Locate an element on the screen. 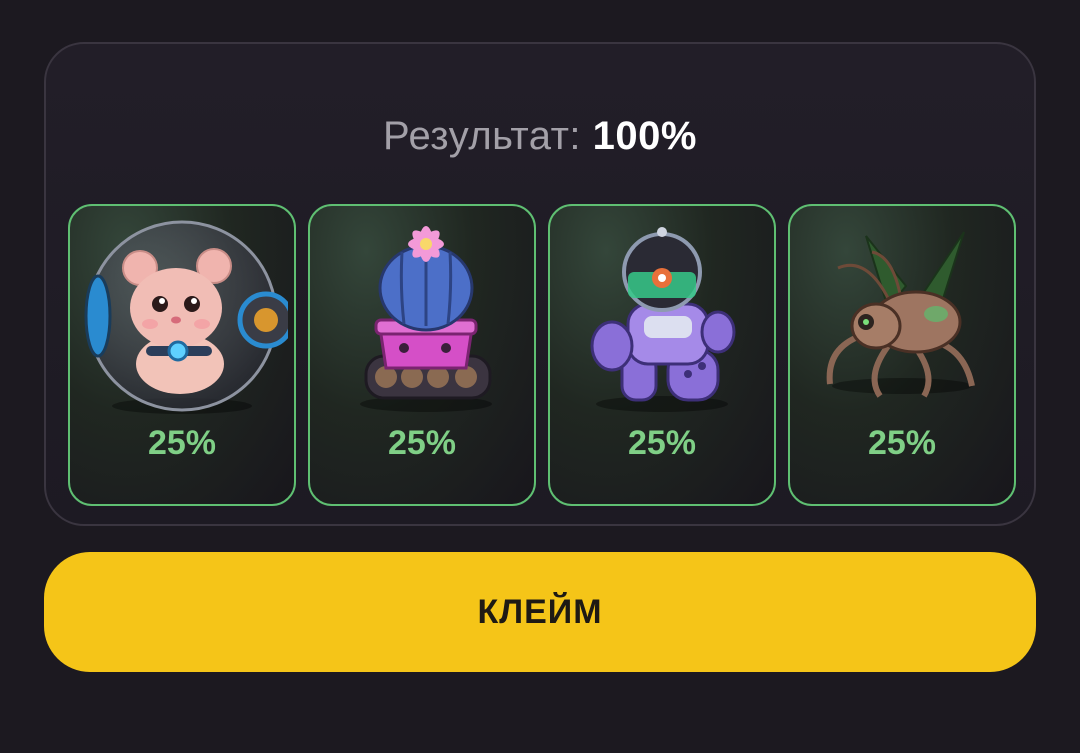 This screenshot has width=1080, height=753. result-label: Результат: is located at coordinates (482, 136).